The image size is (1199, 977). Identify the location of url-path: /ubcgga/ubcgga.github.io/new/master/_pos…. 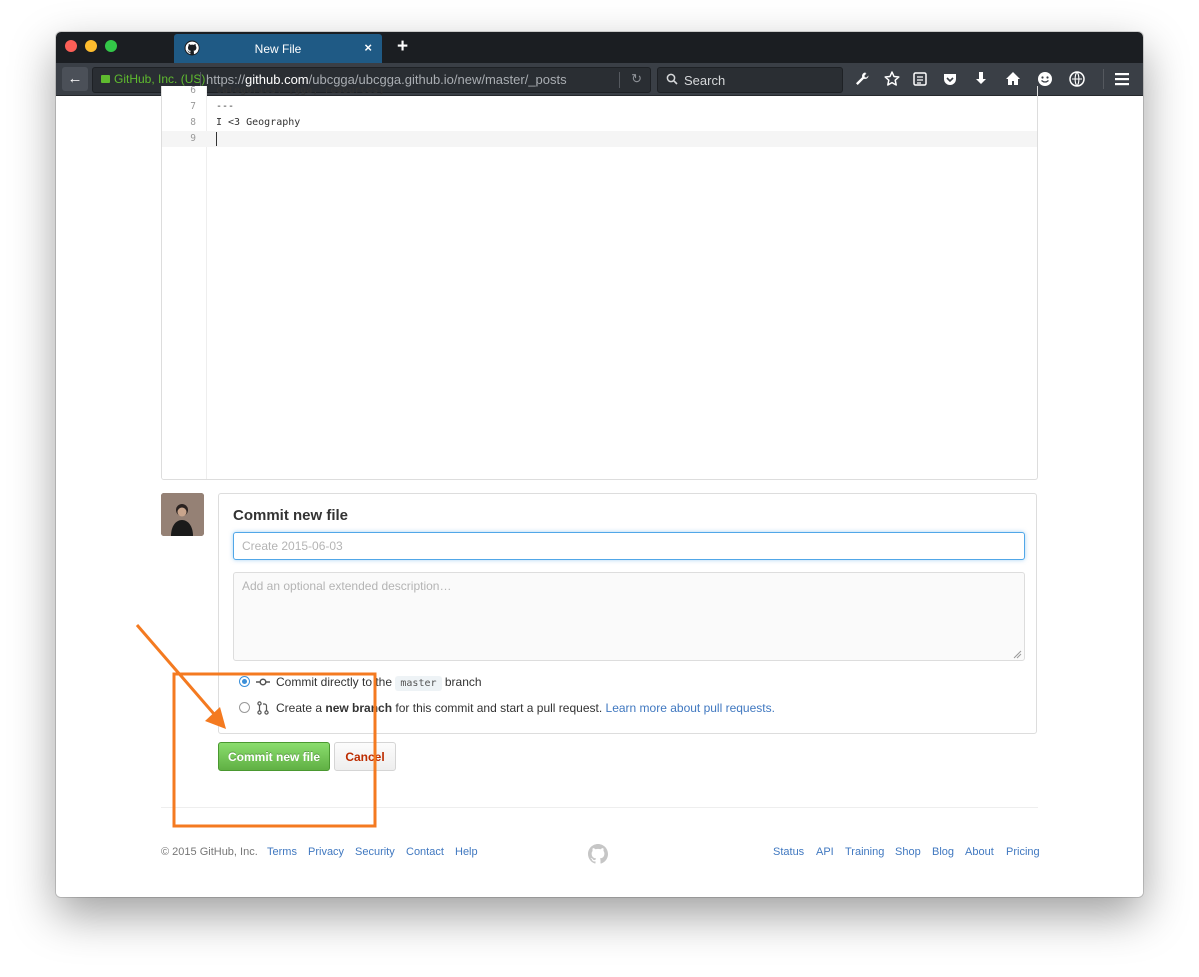
(437, 79).